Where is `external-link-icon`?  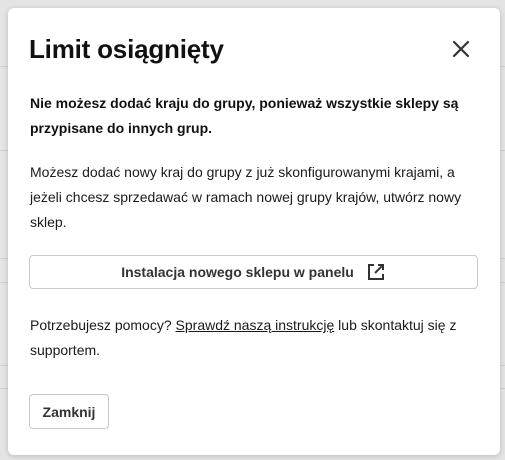 external-link-icon is located at coordinates (376, 272).